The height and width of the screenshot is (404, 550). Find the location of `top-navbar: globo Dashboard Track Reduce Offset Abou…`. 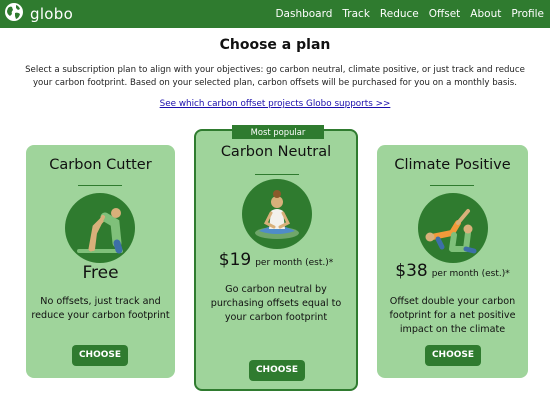

top-navbar: globo Dashboard Track Reduce Offset Abou… is located at coordinates (275, 14).